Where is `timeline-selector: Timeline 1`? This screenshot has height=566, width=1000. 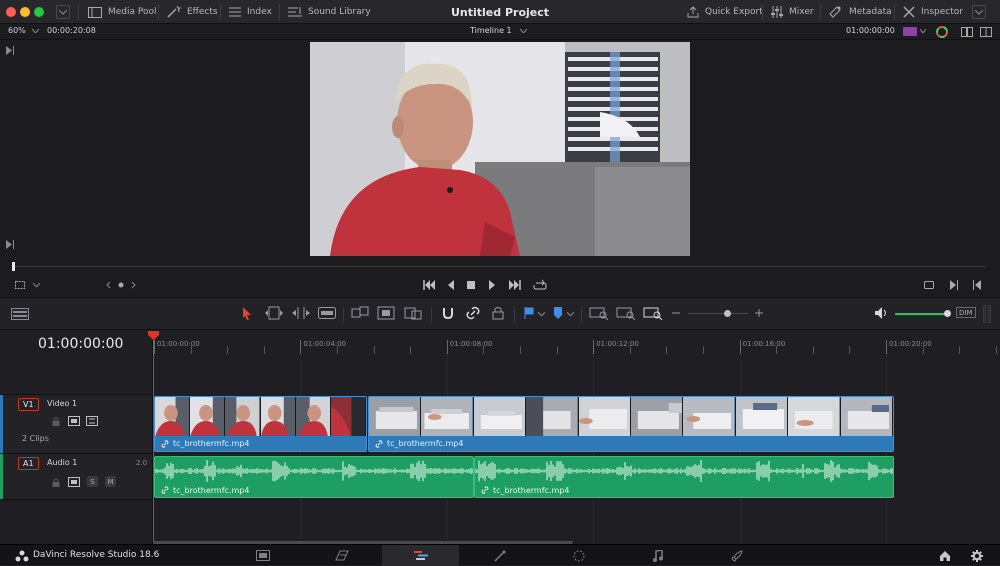 timeline-selector: Timeline 1 is located at coordinates (498, 30).